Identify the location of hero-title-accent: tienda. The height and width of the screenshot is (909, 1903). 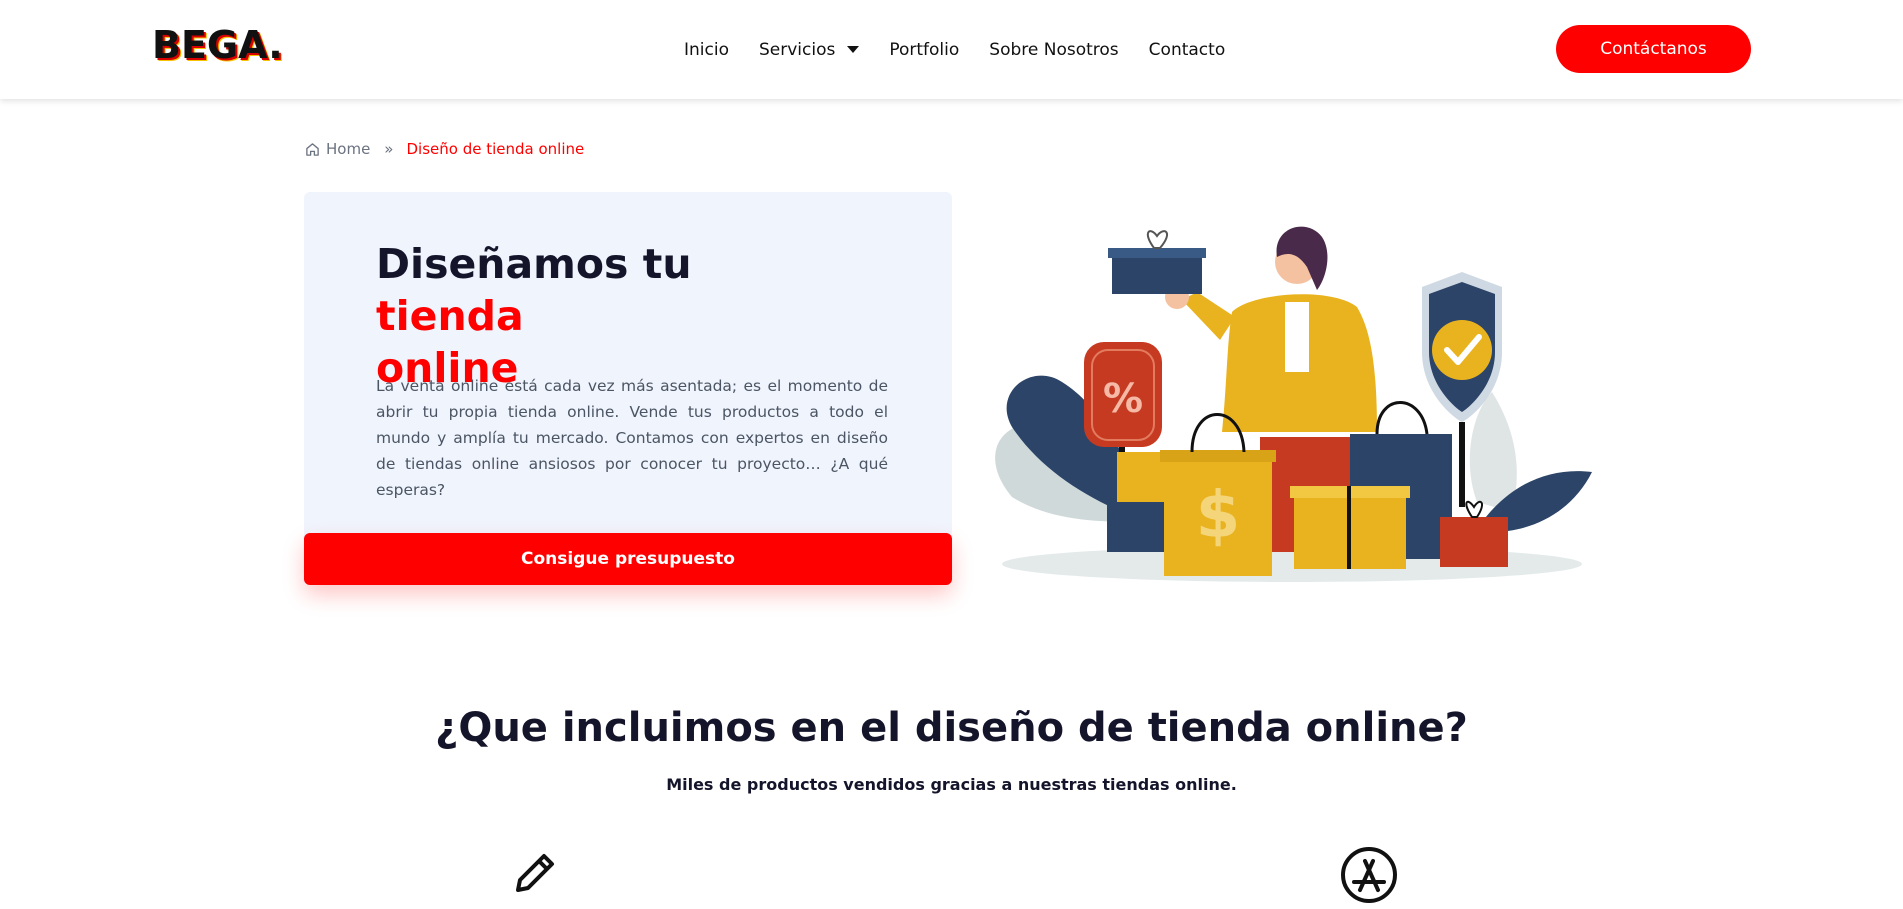
(450, 316).